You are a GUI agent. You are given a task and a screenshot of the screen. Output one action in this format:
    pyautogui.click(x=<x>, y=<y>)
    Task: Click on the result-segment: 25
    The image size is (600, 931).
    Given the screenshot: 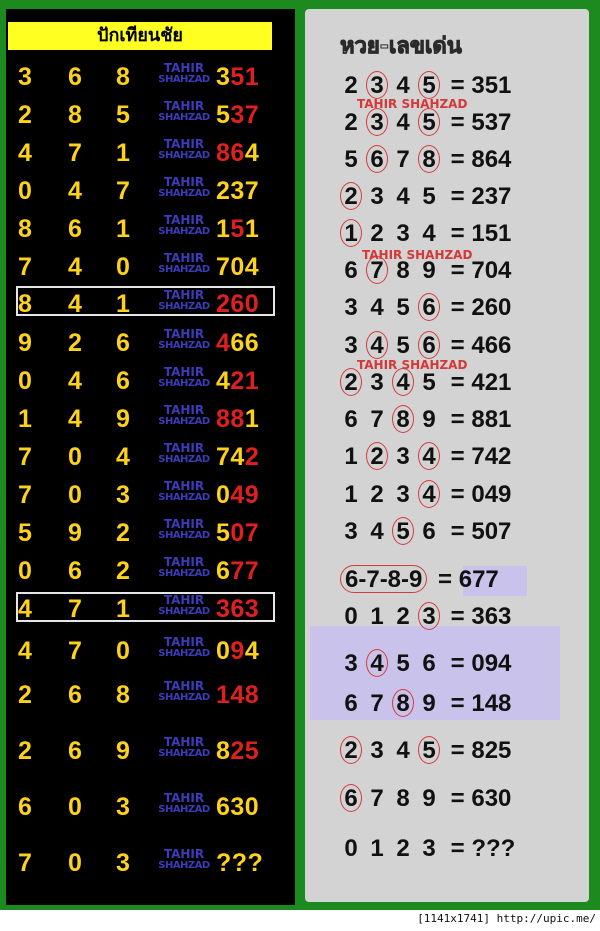 What is the action you would take?
    pyautogui.click(x=245, y=751)
    